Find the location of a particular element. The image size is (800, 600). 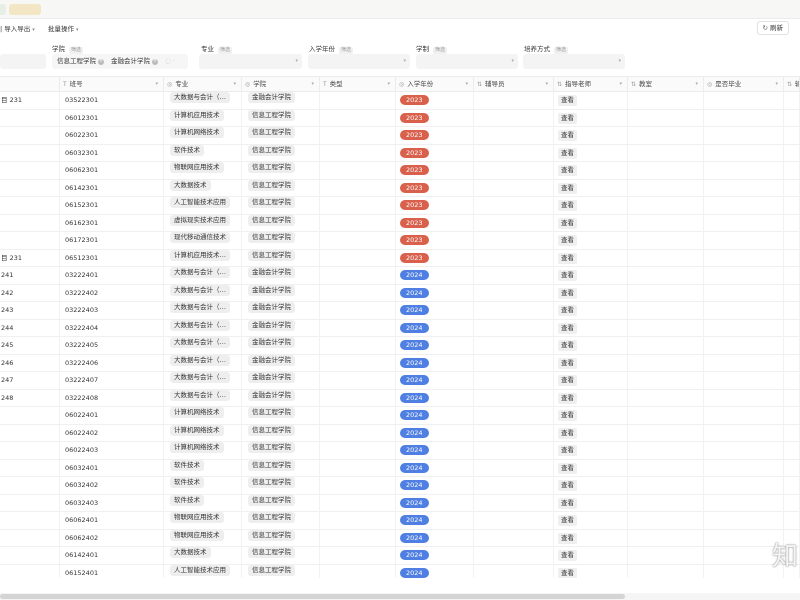

cell-name: 245 is located at coordinates (30, 345).